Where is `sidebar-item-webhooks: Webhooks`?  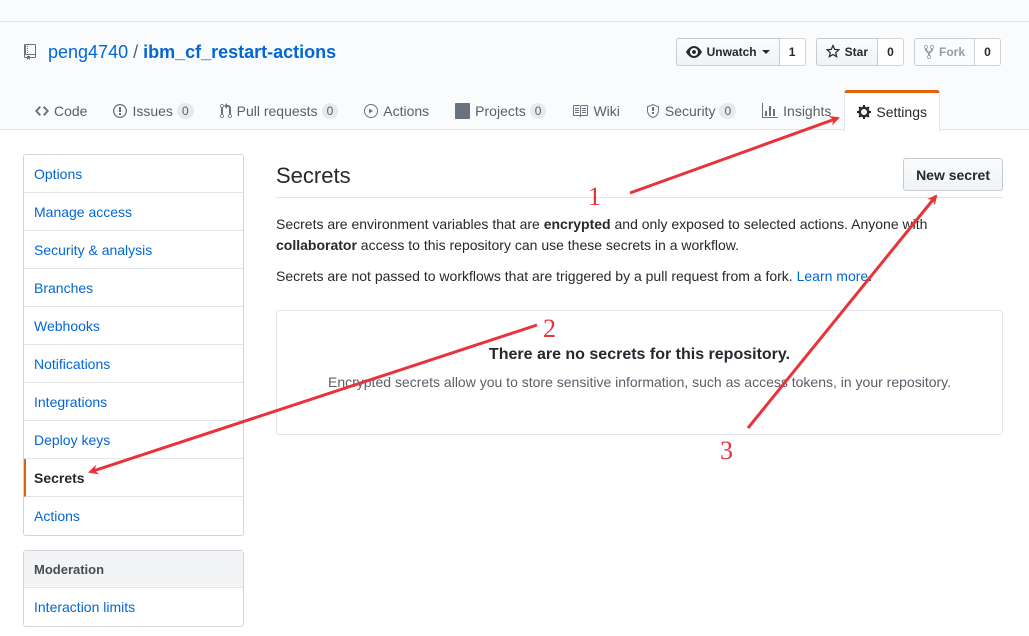
sidebar-item-webhooks: Webhooks is located at coordinates (133, 326).